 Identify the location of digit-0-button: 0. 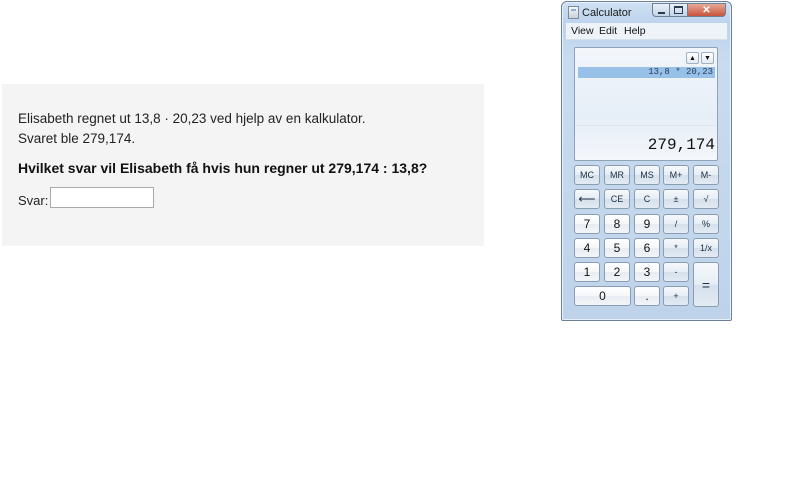
(602, 296).